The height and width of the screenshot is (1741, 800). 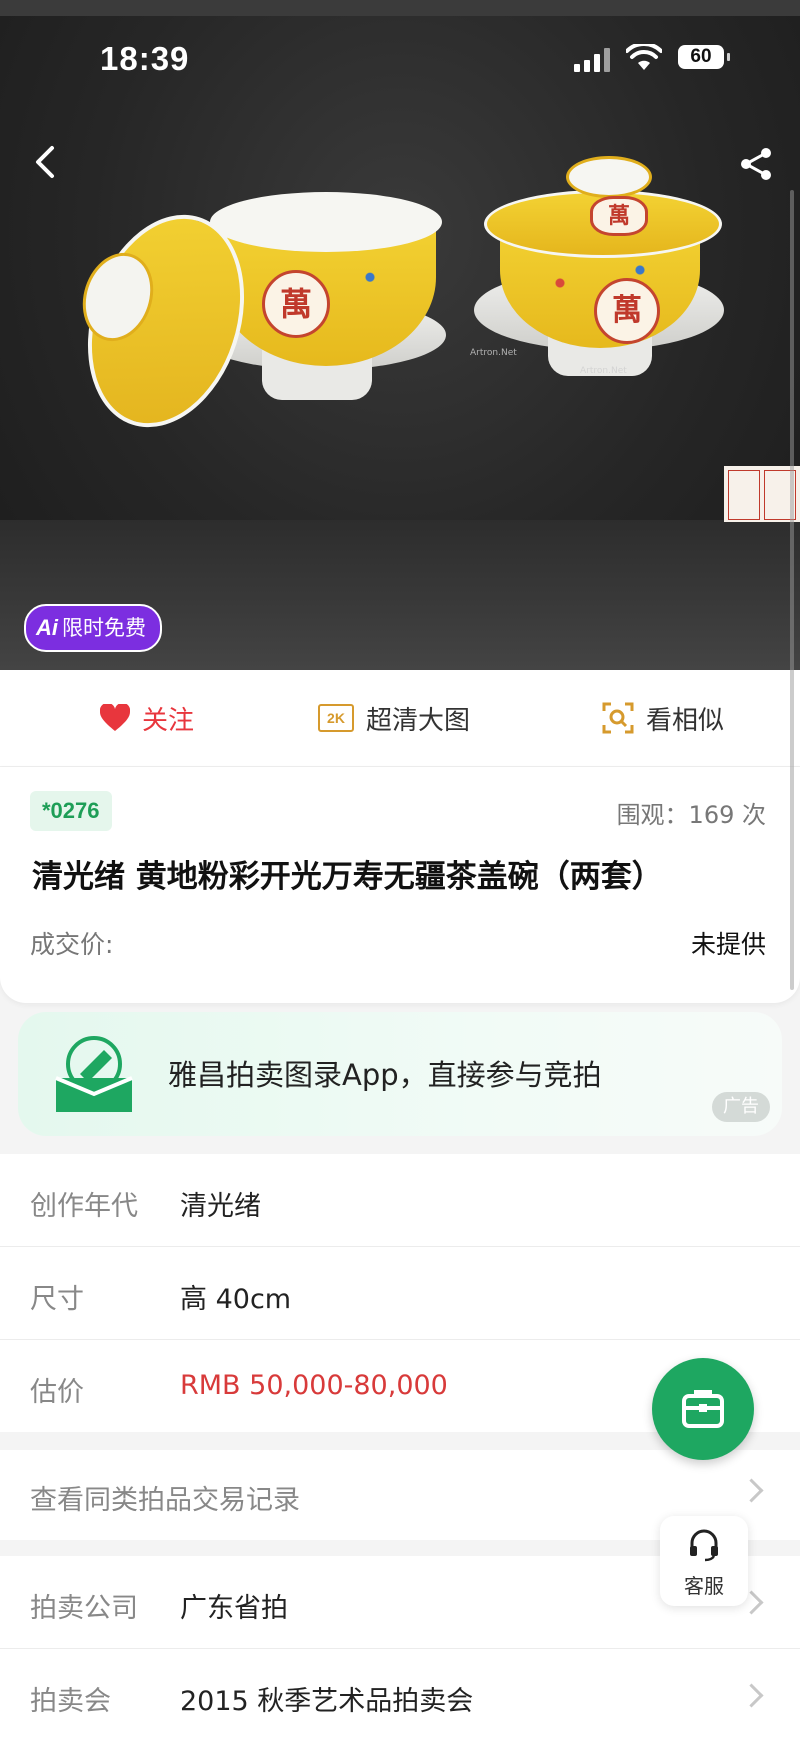 I want to click on status-time: 18:39, so click(x=145, y=58).